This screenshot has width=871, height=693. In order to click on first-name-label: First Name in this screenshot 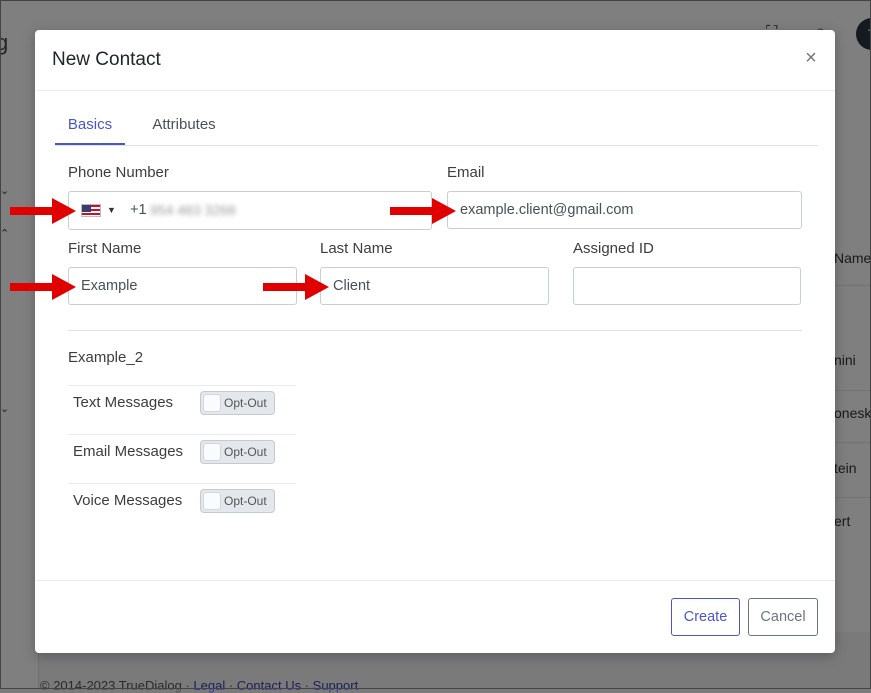, I will do `click(105, 248)`.